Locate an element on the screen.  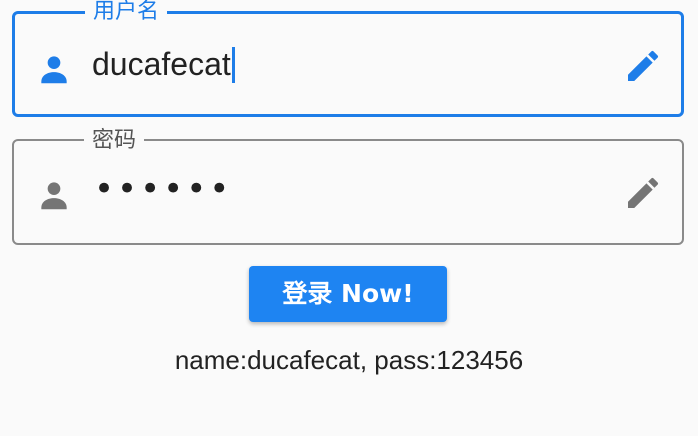
username-value: ducafecat is located at coordinates (161, 64).